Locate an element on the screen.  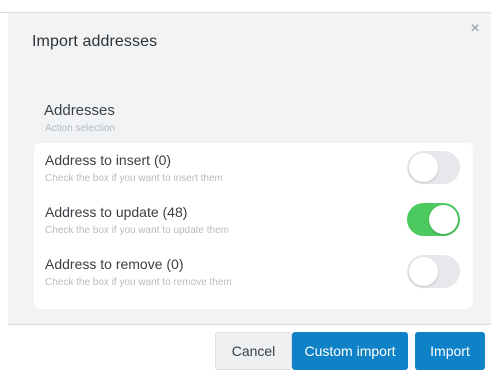
action-row-help: Check the box if you want to update them is located at coordinates (137, 230).